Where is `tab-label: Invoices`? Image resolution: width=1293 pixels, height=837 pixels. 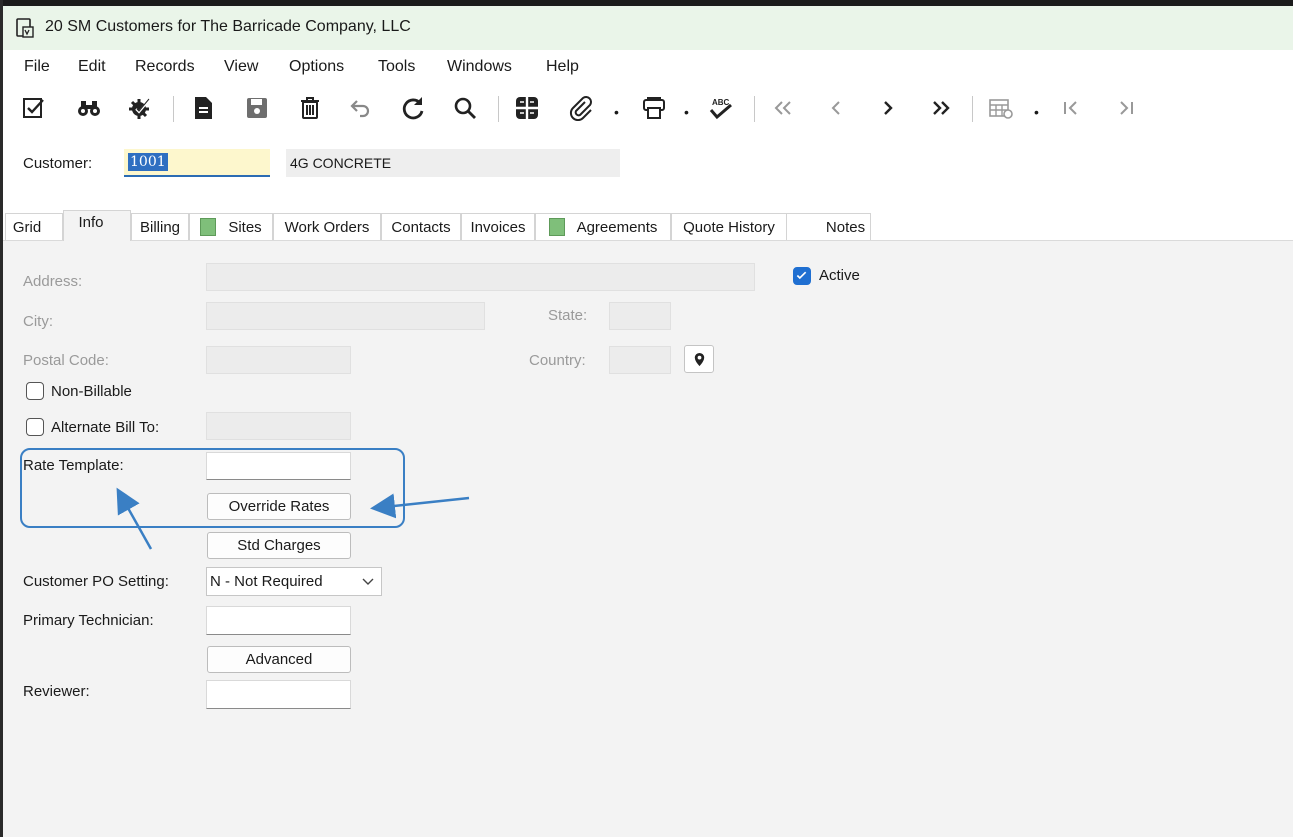
tab-label: Invoices is located at coordinates (498, 227).